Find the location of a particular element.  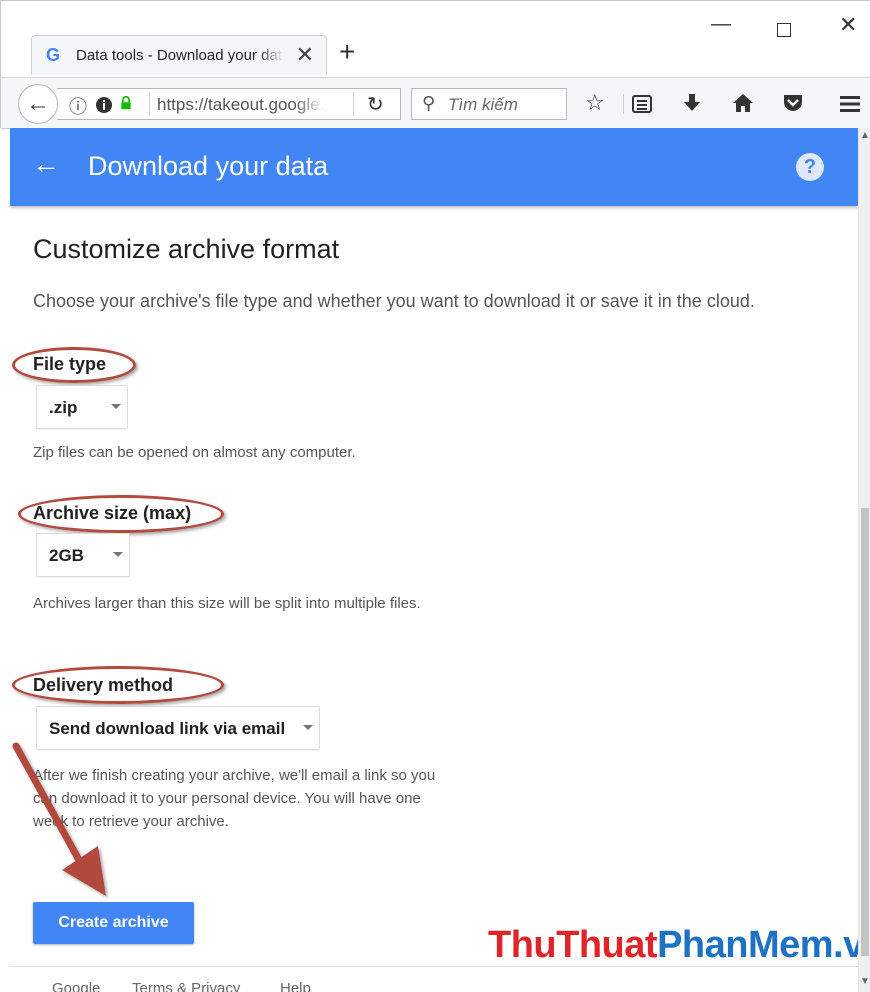

url-fade is located at coordinates (310, 104).